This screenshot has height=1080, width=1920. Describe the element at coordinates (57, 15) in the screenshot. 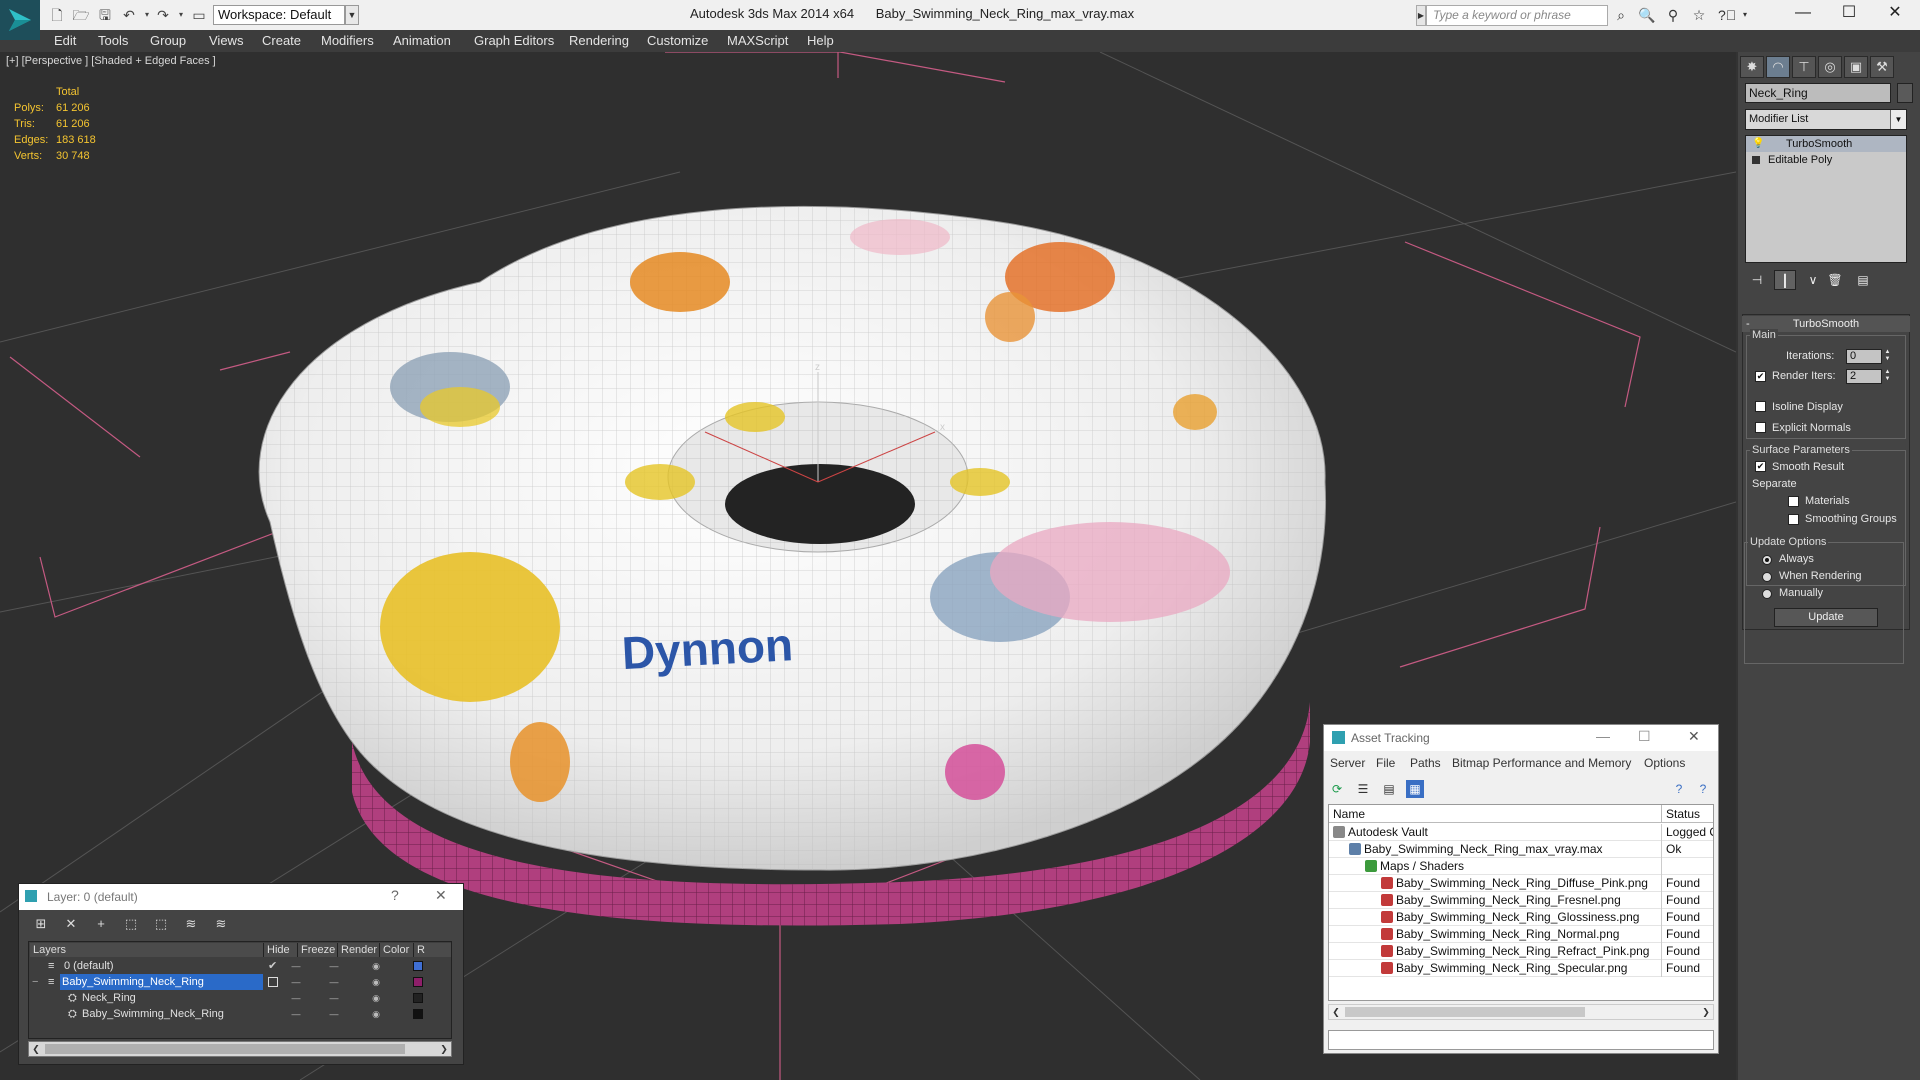

I see `new-file-icon: 🗋` at that location.